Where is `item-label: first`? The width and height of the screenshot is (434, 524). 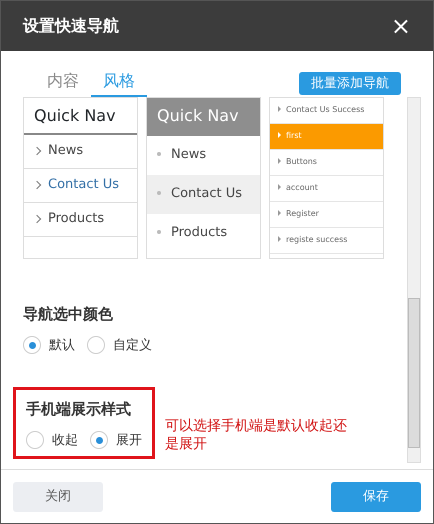
item-label: first is located at coordinates (294, 135).